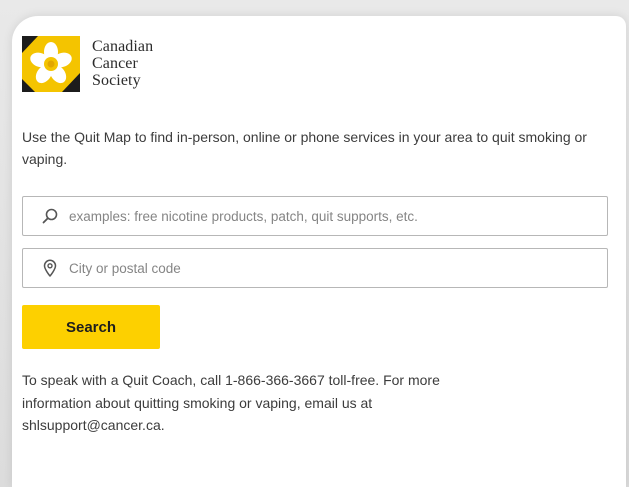 The height and width of the screenshot is (487, 629). I want to click on organization-name: Canadian Cancer Society, so click(123, 63).